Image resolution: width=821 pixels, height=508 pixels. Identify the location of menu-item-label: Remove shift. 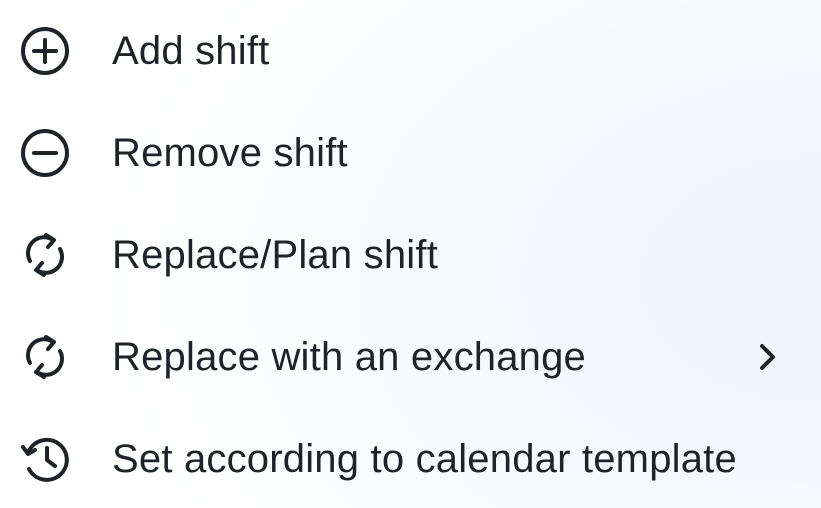
(230, 153).